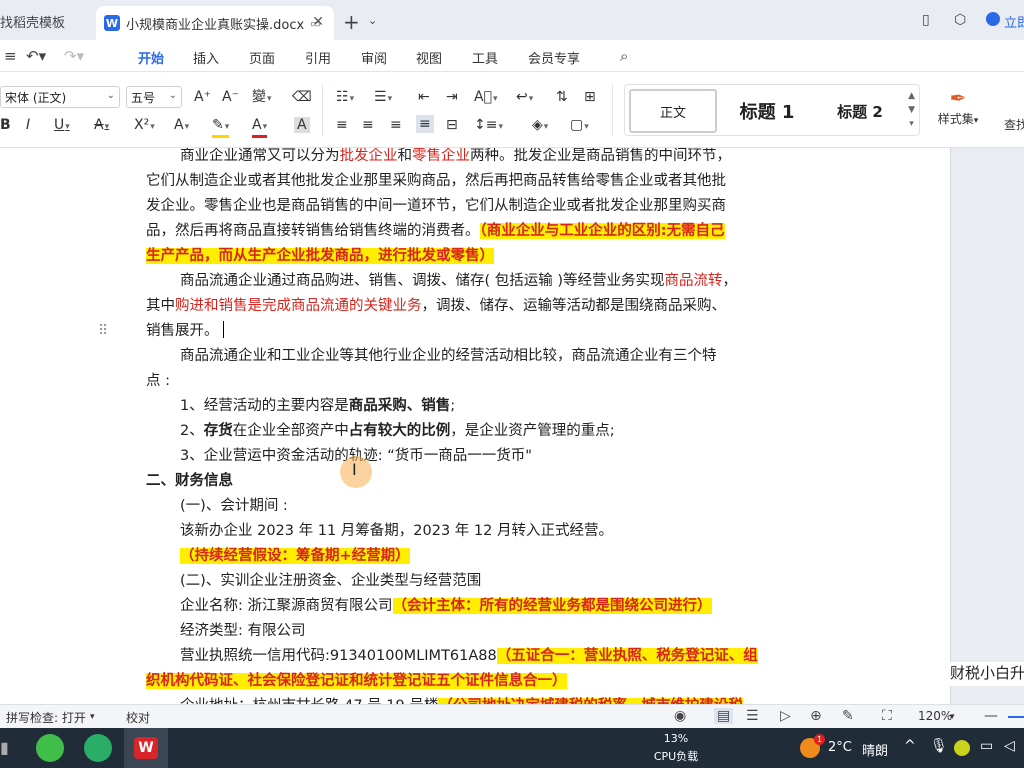 The width and height of the screenshot is (1024, 768). What do you see at coordinates (295, 556) in the screenshot?
I see `document-line: （持续经营假设：筹备期+经营期）` at bounding box center [295, 556].